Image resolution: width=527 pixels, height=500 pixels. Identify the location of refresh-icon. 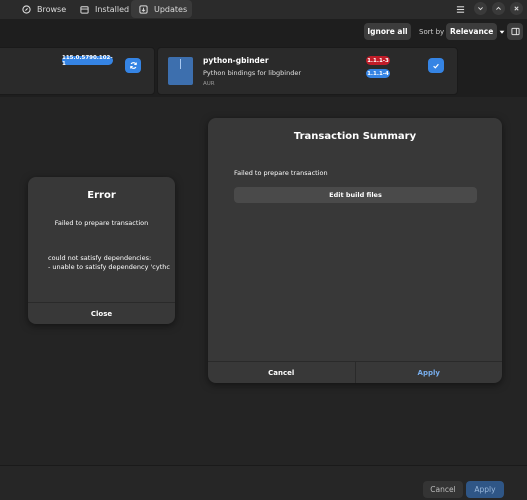
(133, 65).